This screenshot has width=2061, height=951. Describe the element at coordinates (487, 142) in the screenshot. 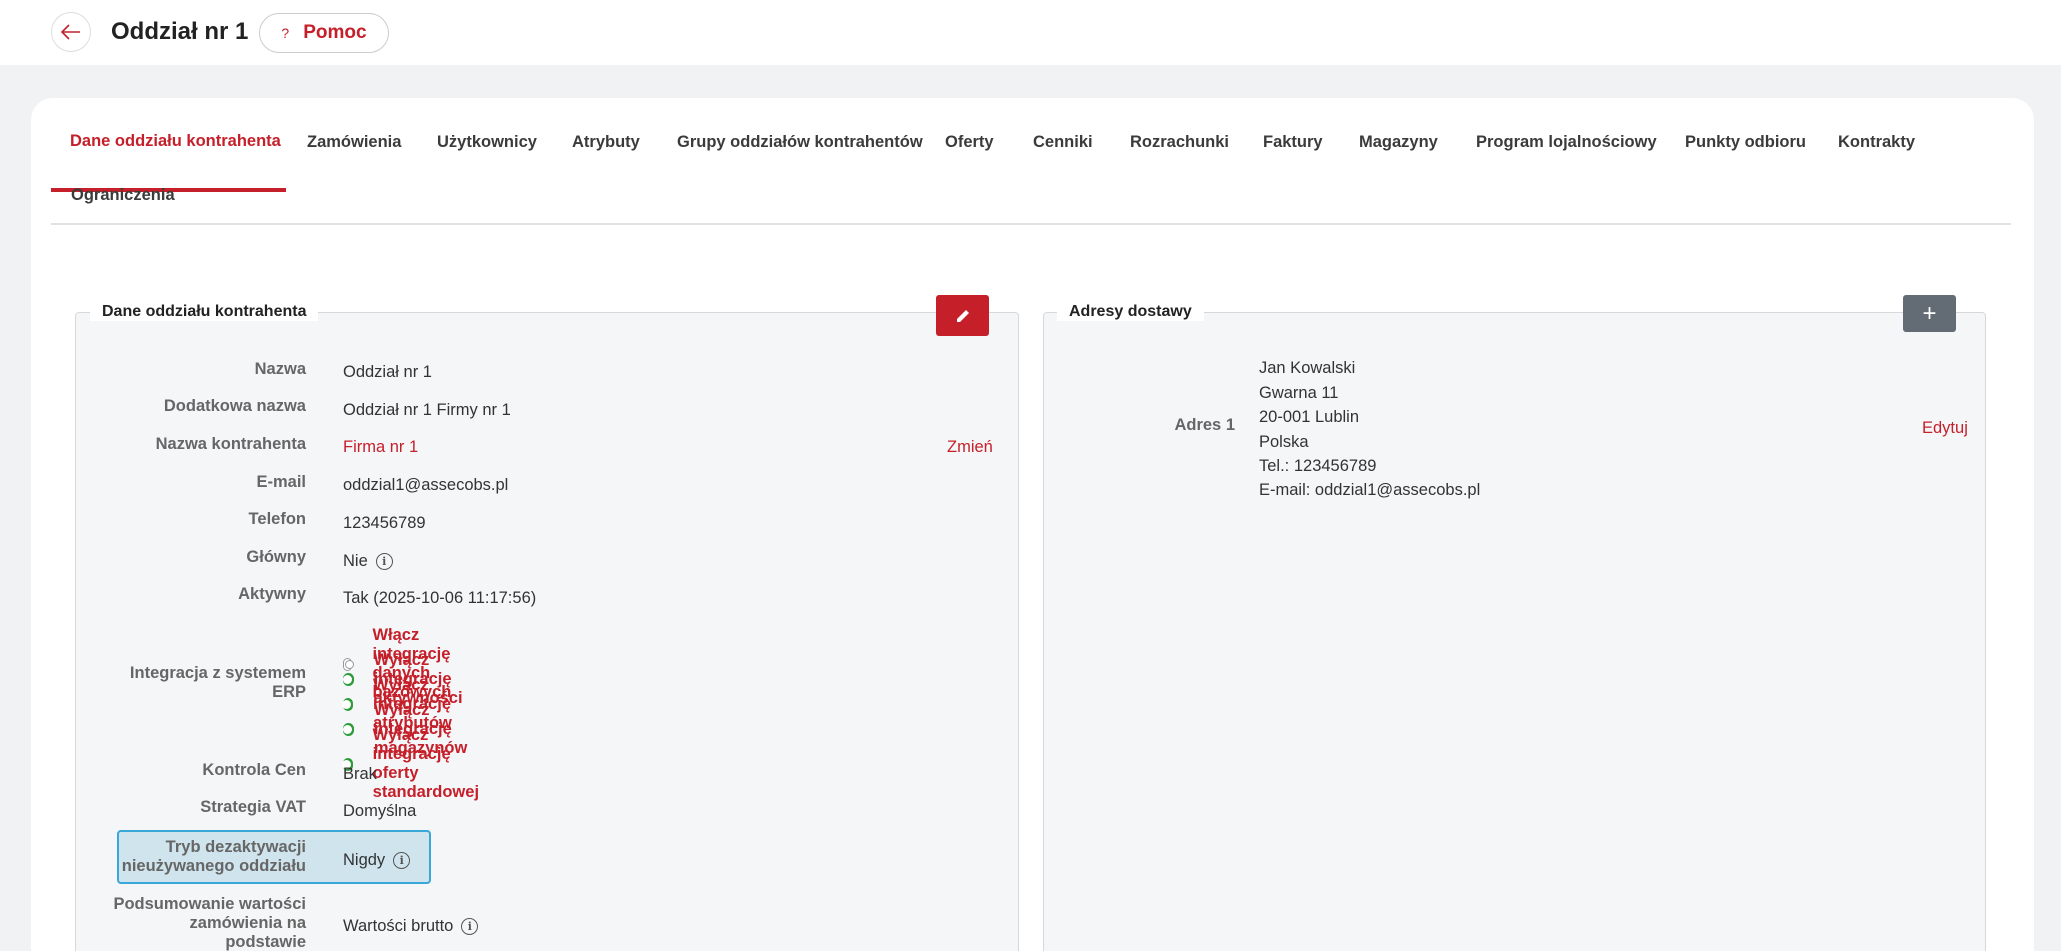

I see `tab-uzytkownicy: Użytkownicy` at that location.